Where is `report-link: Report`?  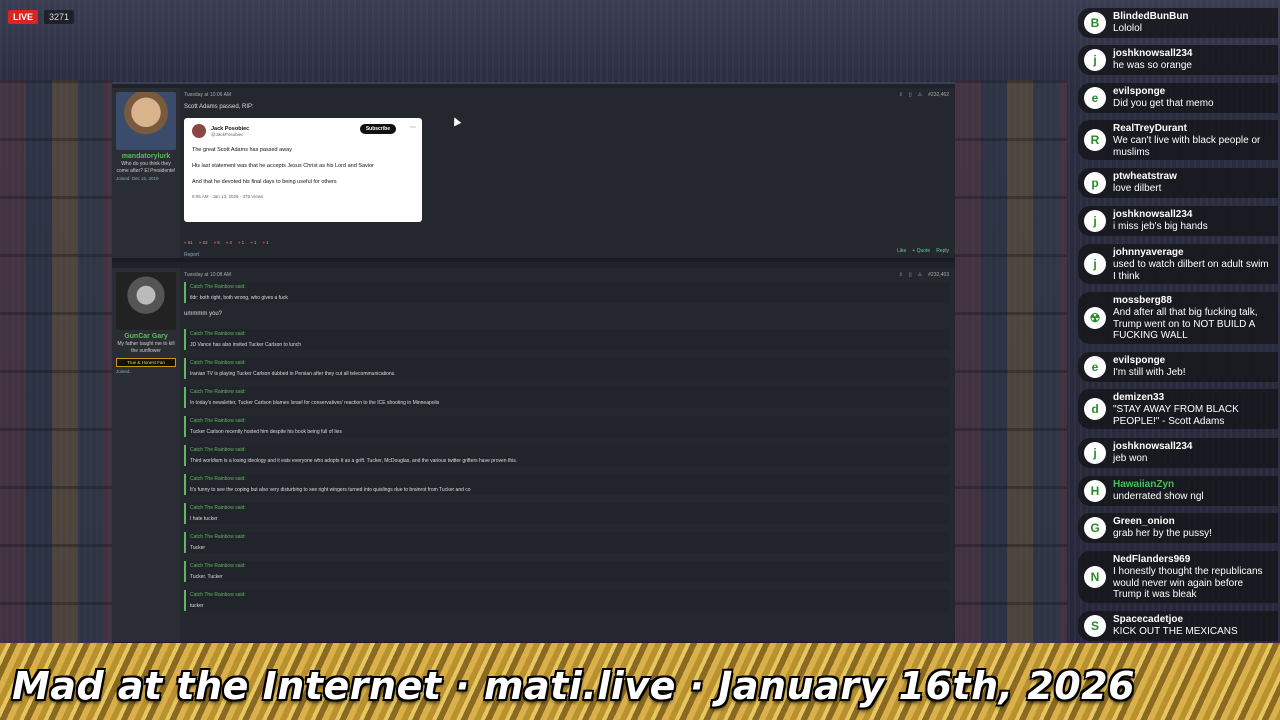
report-link: Report is located at coordinates (566, 255).